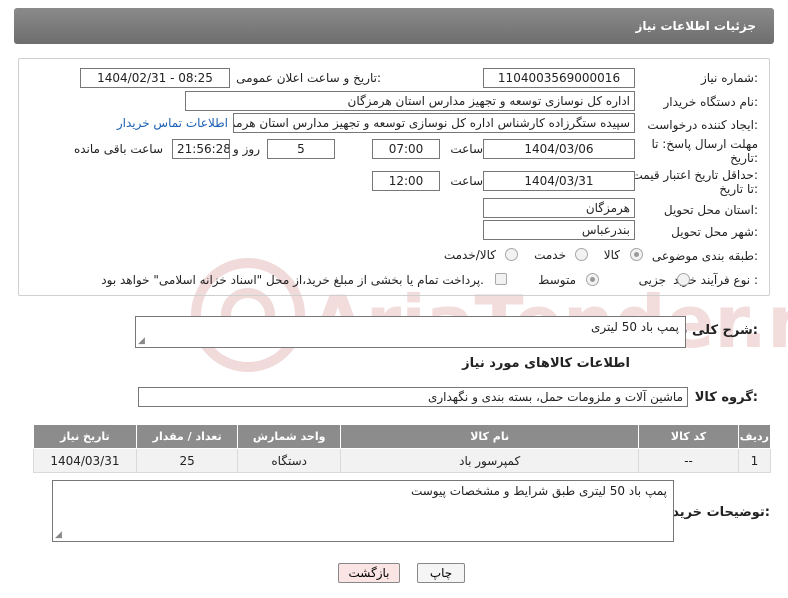  I want to click on cell-need-date: 1404/03/31, so click(85, 460).